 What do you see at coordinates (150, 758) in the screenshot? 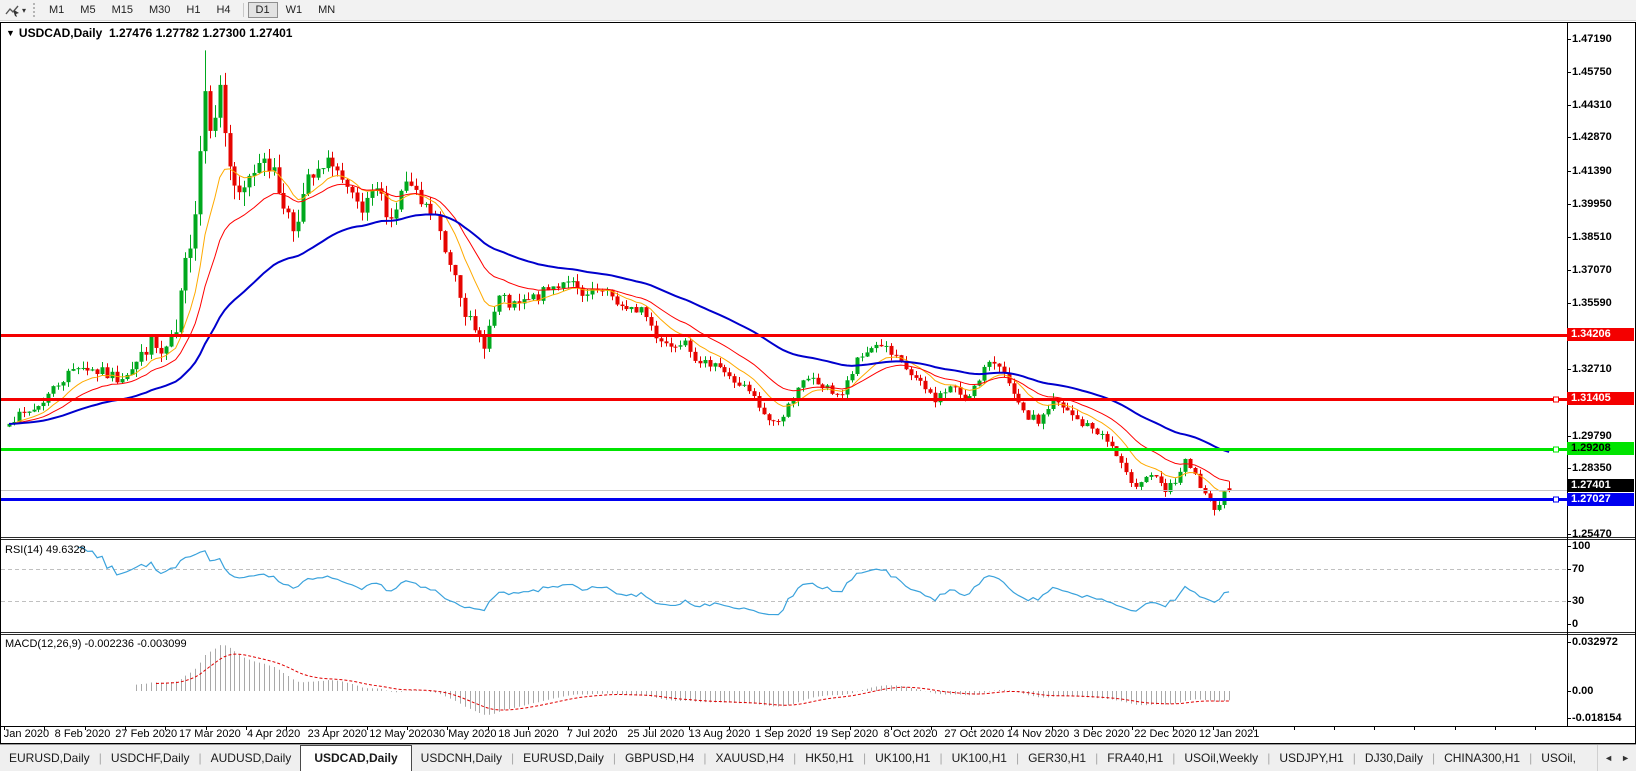
I see `tab-usdchf-daily: USDCHF,Daily` at bounding box center [150, 758].